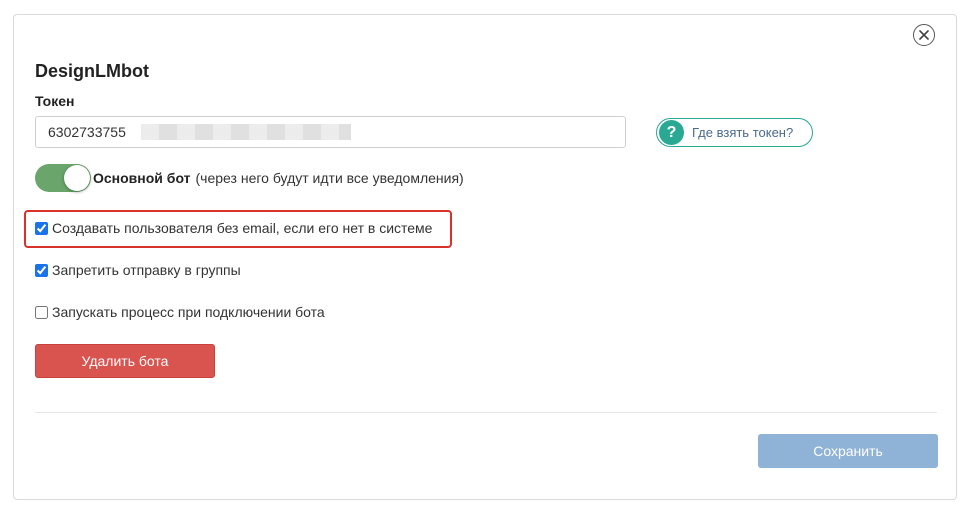 Image resolution: width=976 pixels, height=512 pixels. What do you see at coordinates (146, 270) in the screenshot?
I see `forbid-groups-label: Запретить отправку в группы` at bounding box center [146, 270].